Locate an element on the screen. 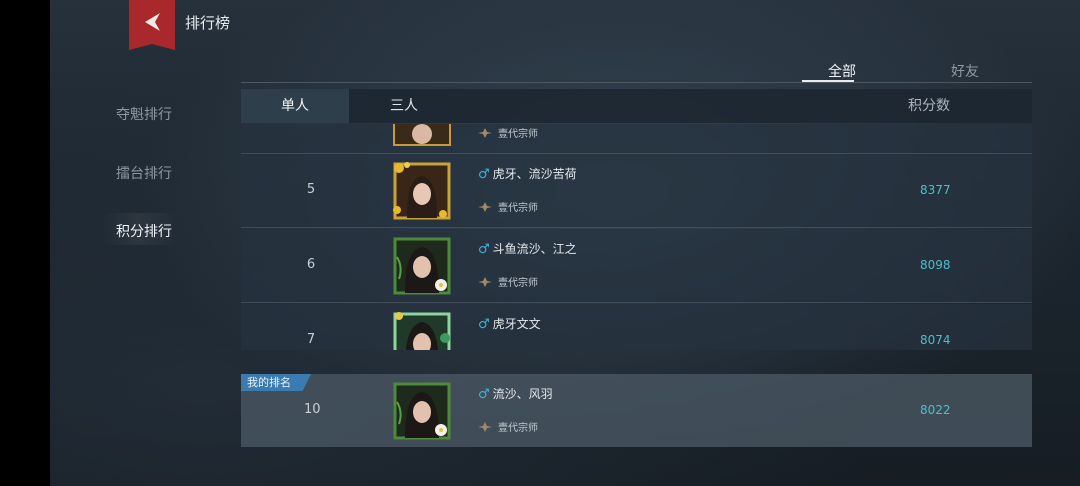 The width and height of the screenshot is (1080, 486). score-column-header: 积分数 is located at coordinates (929, 106).